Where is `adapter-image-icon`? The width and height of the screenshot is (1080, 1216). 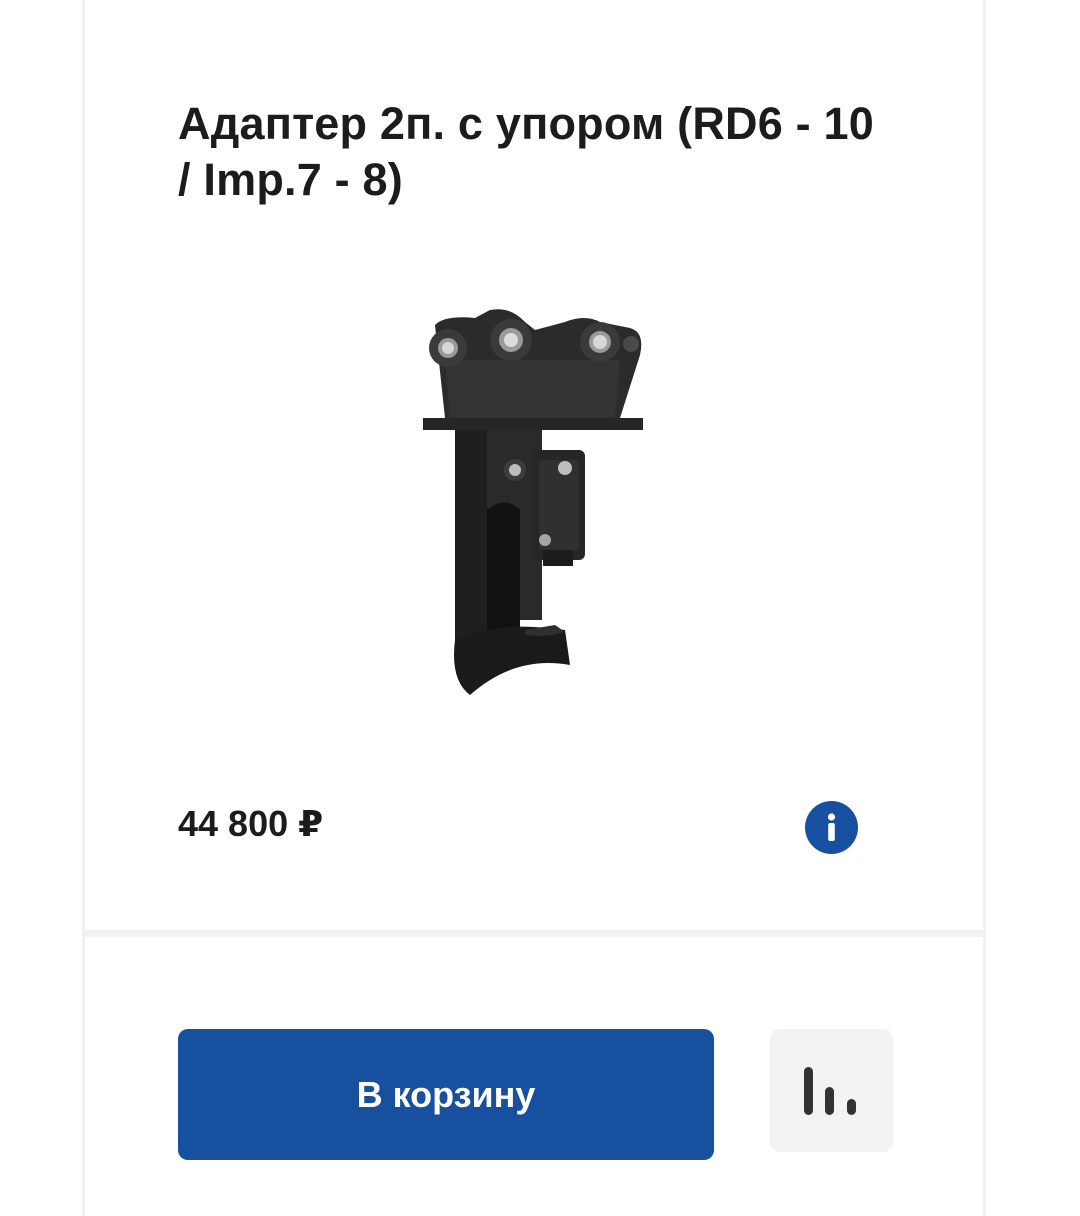
adapter-image-icon is located at coordinates (533, 502).